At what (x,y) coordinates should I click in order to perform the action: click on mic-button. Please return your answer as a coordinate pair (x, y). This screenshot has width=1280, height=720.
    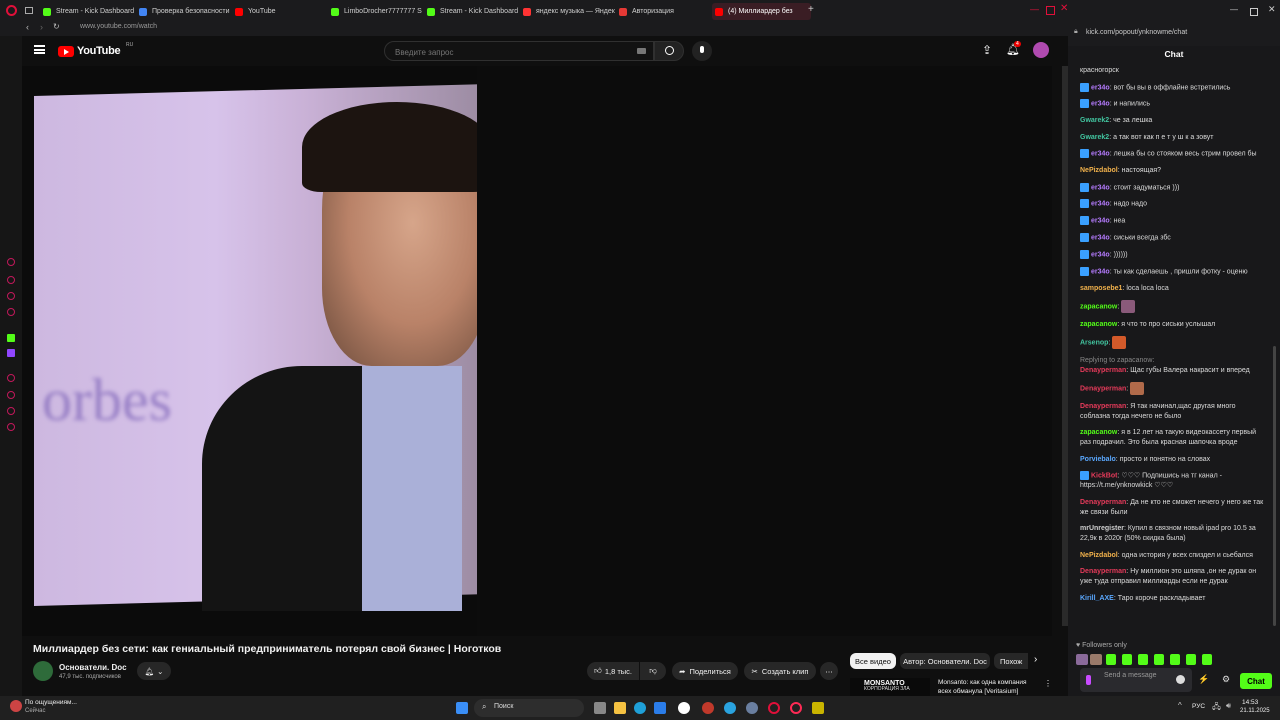
    Looking at the image, I should click on (702, 51).